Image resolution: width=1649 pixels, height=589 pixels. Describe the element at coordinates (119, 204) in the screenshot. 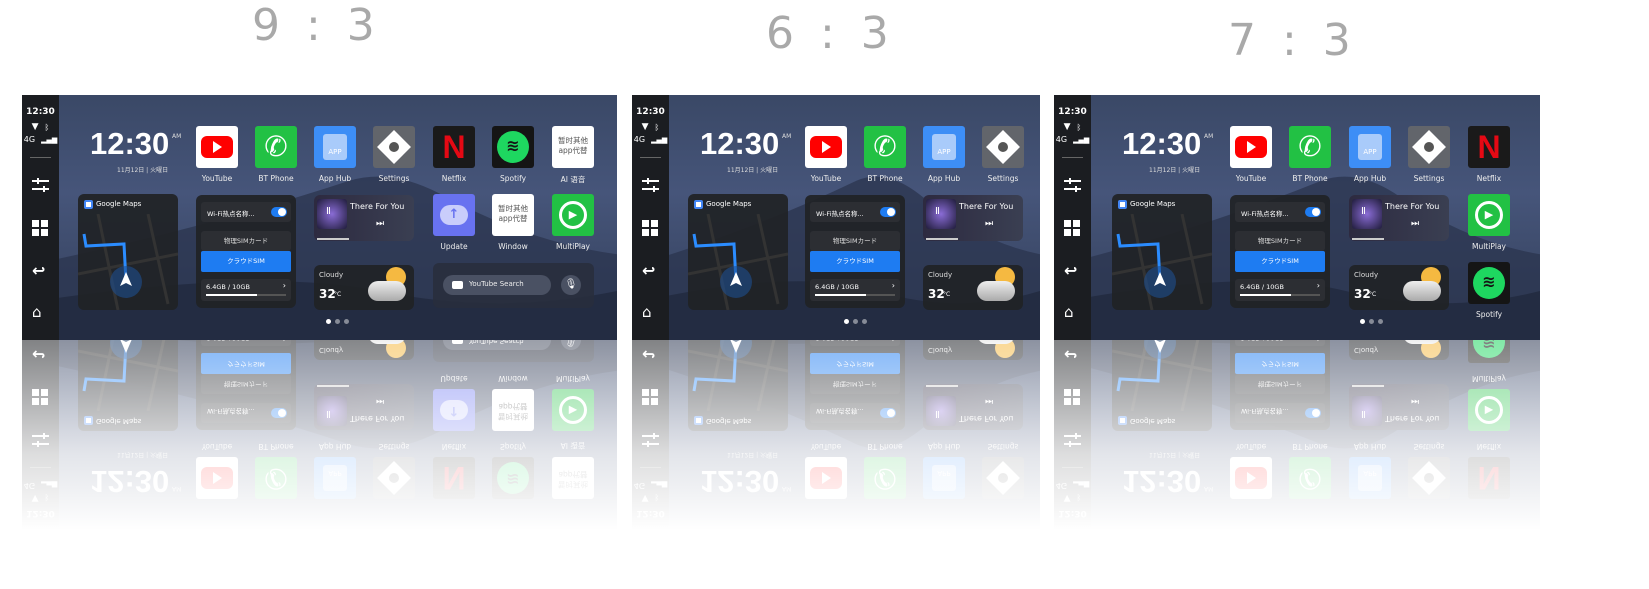

I see `maps-title: Google Maps` at that location.